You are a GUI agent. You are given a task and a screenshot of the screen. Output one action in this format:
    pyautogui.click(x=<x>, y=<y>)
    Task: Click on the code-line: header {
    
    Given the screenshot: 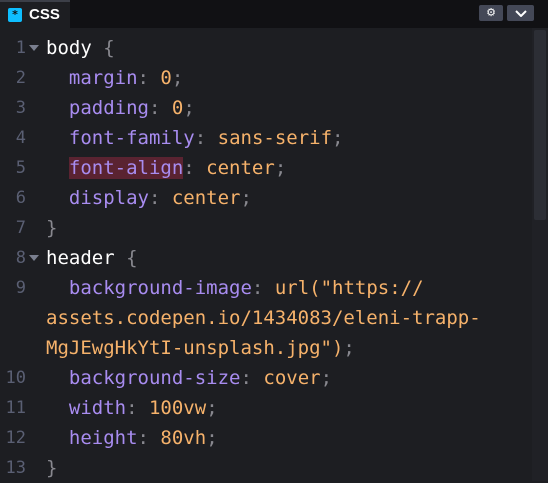 What is the action you would take?
    pyautogui.click(x=92, y=258)
    